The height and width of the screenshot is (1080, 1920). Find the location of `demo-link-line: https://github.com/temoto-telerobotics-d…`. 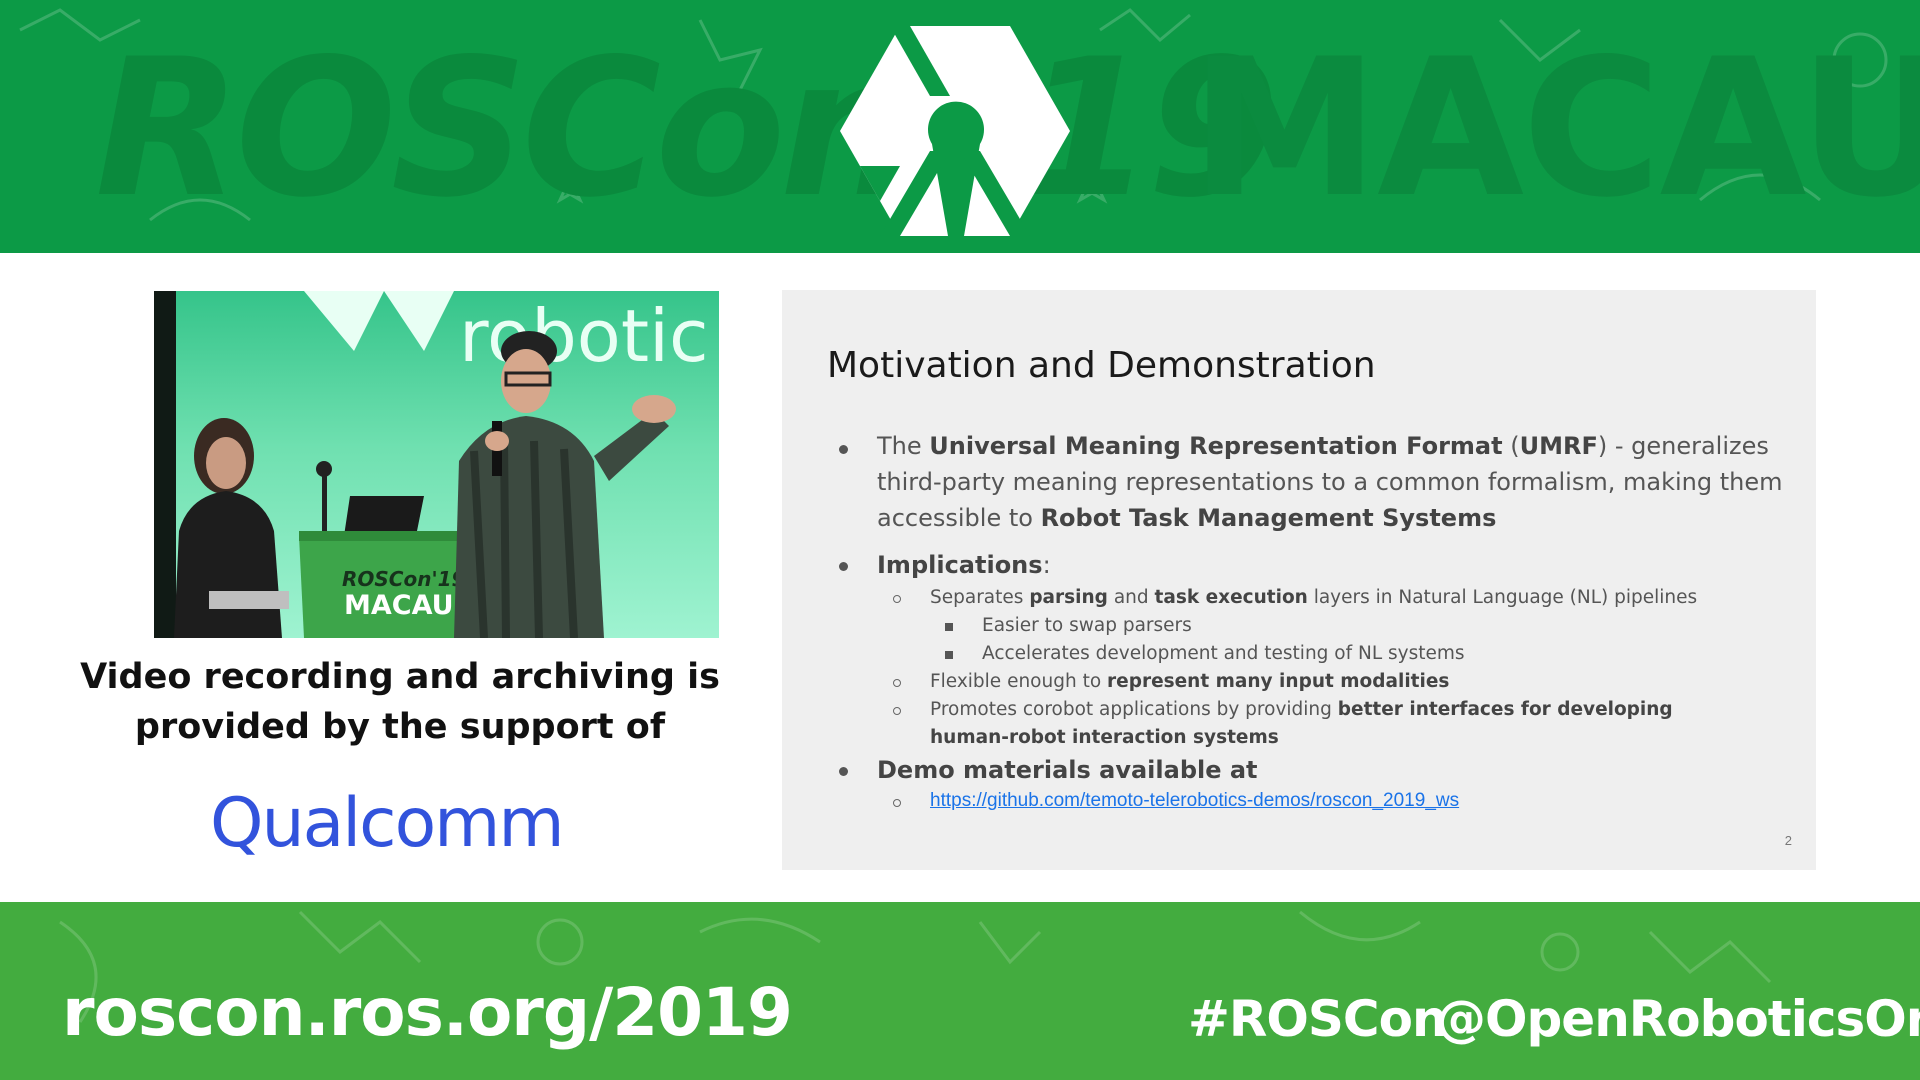

demo-link-line: https://github.com/temoto-telerobotics-d… is located at coordinates (1194, 801).